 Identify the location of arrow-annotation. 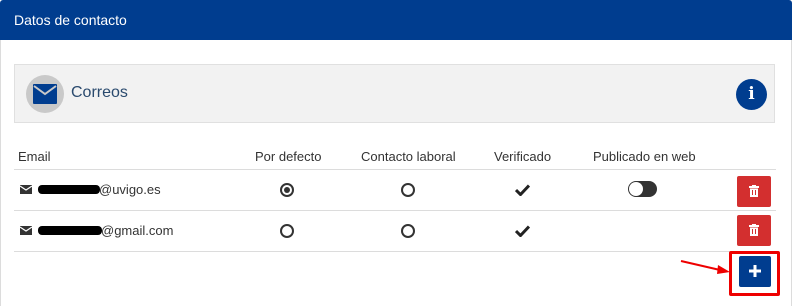
(705, 267).